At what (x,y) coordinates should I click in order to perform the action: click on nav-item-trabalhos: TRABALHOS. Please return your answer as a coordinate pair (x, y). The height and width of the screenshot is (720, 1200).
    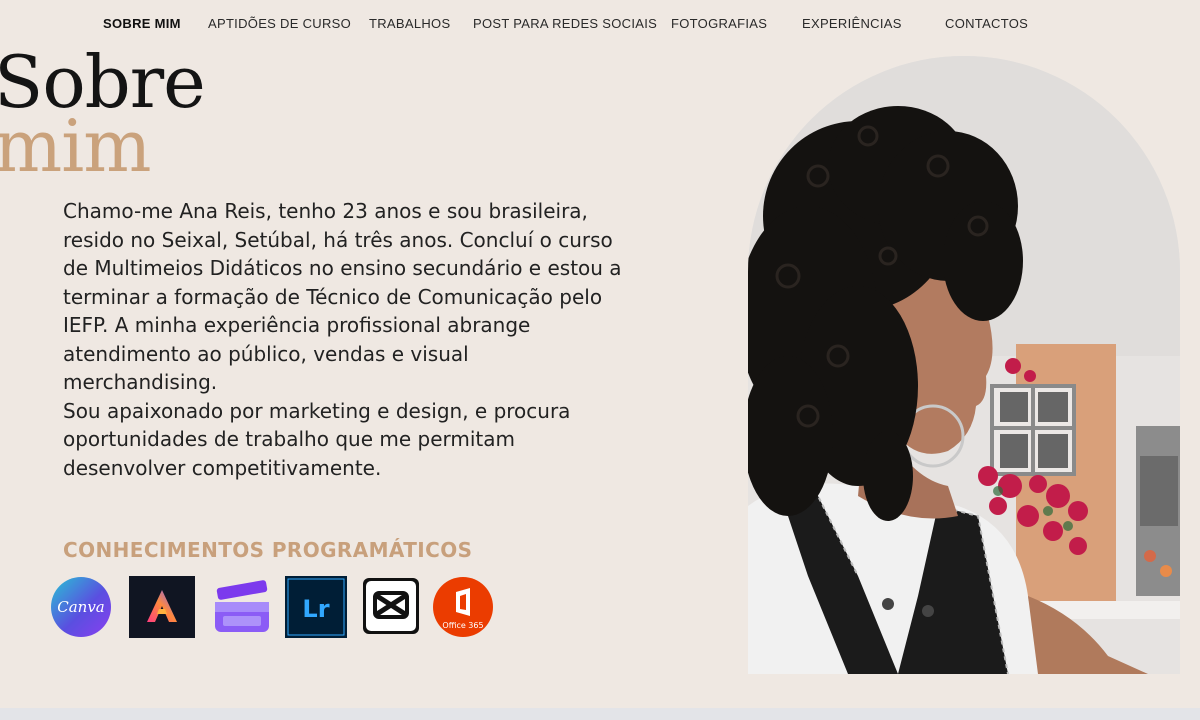
    Looking at the image, I should click on (409, 23).